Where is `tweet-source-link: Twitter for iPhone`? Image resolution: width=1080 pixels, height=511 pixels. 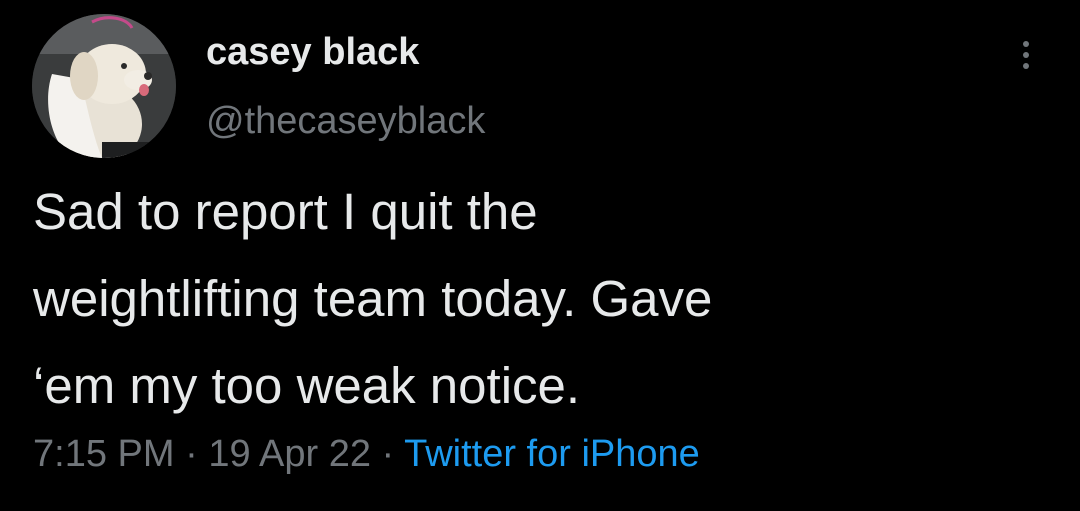 tweet-source-link: Twitter for iPhone is located at coordinates (552, 454).